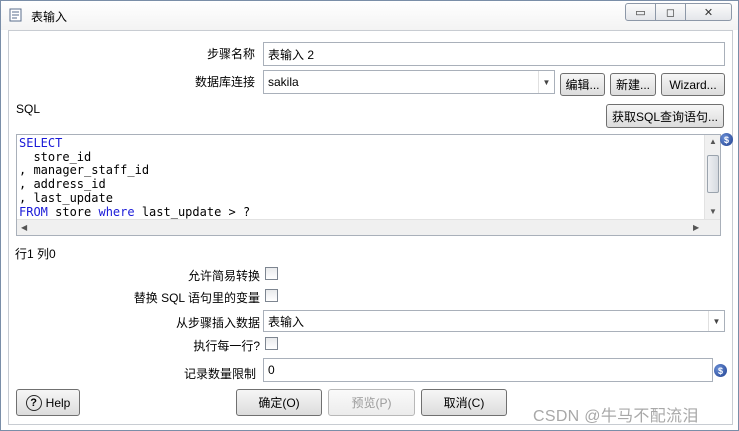 Image resolution: width=739 pixels, height=431 pixels. I want to click on sql-keyword-where: where, so click(116, 211).